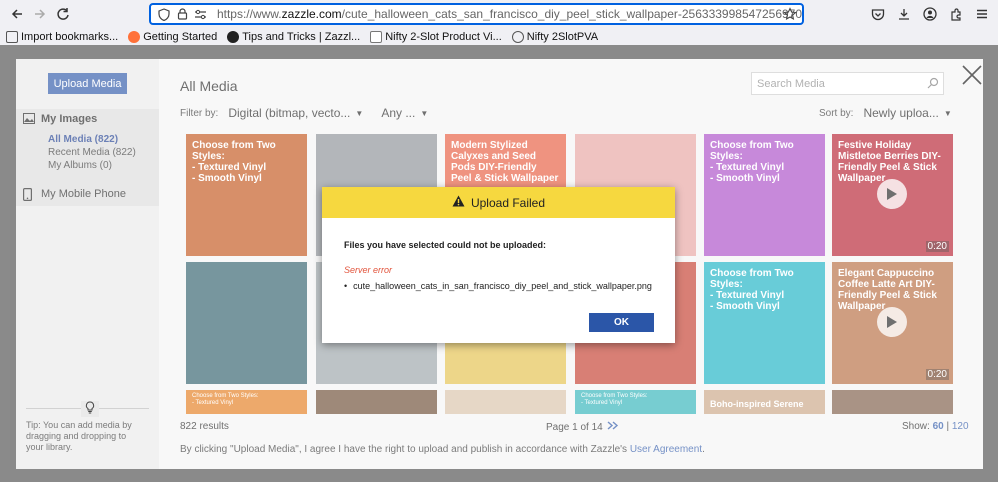 This screenshot has height=482, width=998. I want to click on globe-icon, so click(517, 36).